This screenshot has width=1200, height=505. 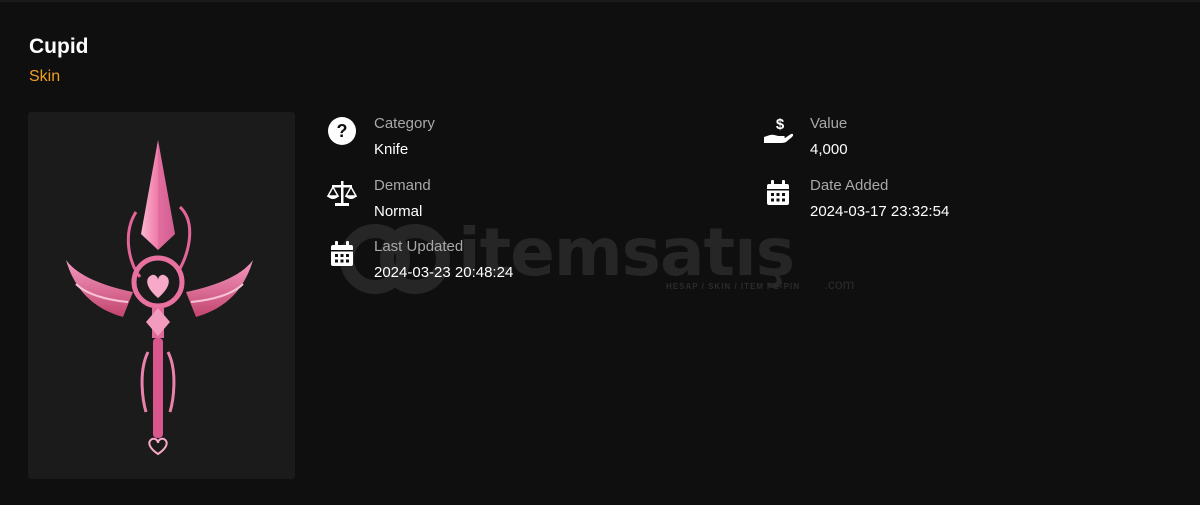 What do you see at coordinates (506, 139) in the screenshot?
I see `detail-category: ? Category Knife` at bounding box center [506, 139].